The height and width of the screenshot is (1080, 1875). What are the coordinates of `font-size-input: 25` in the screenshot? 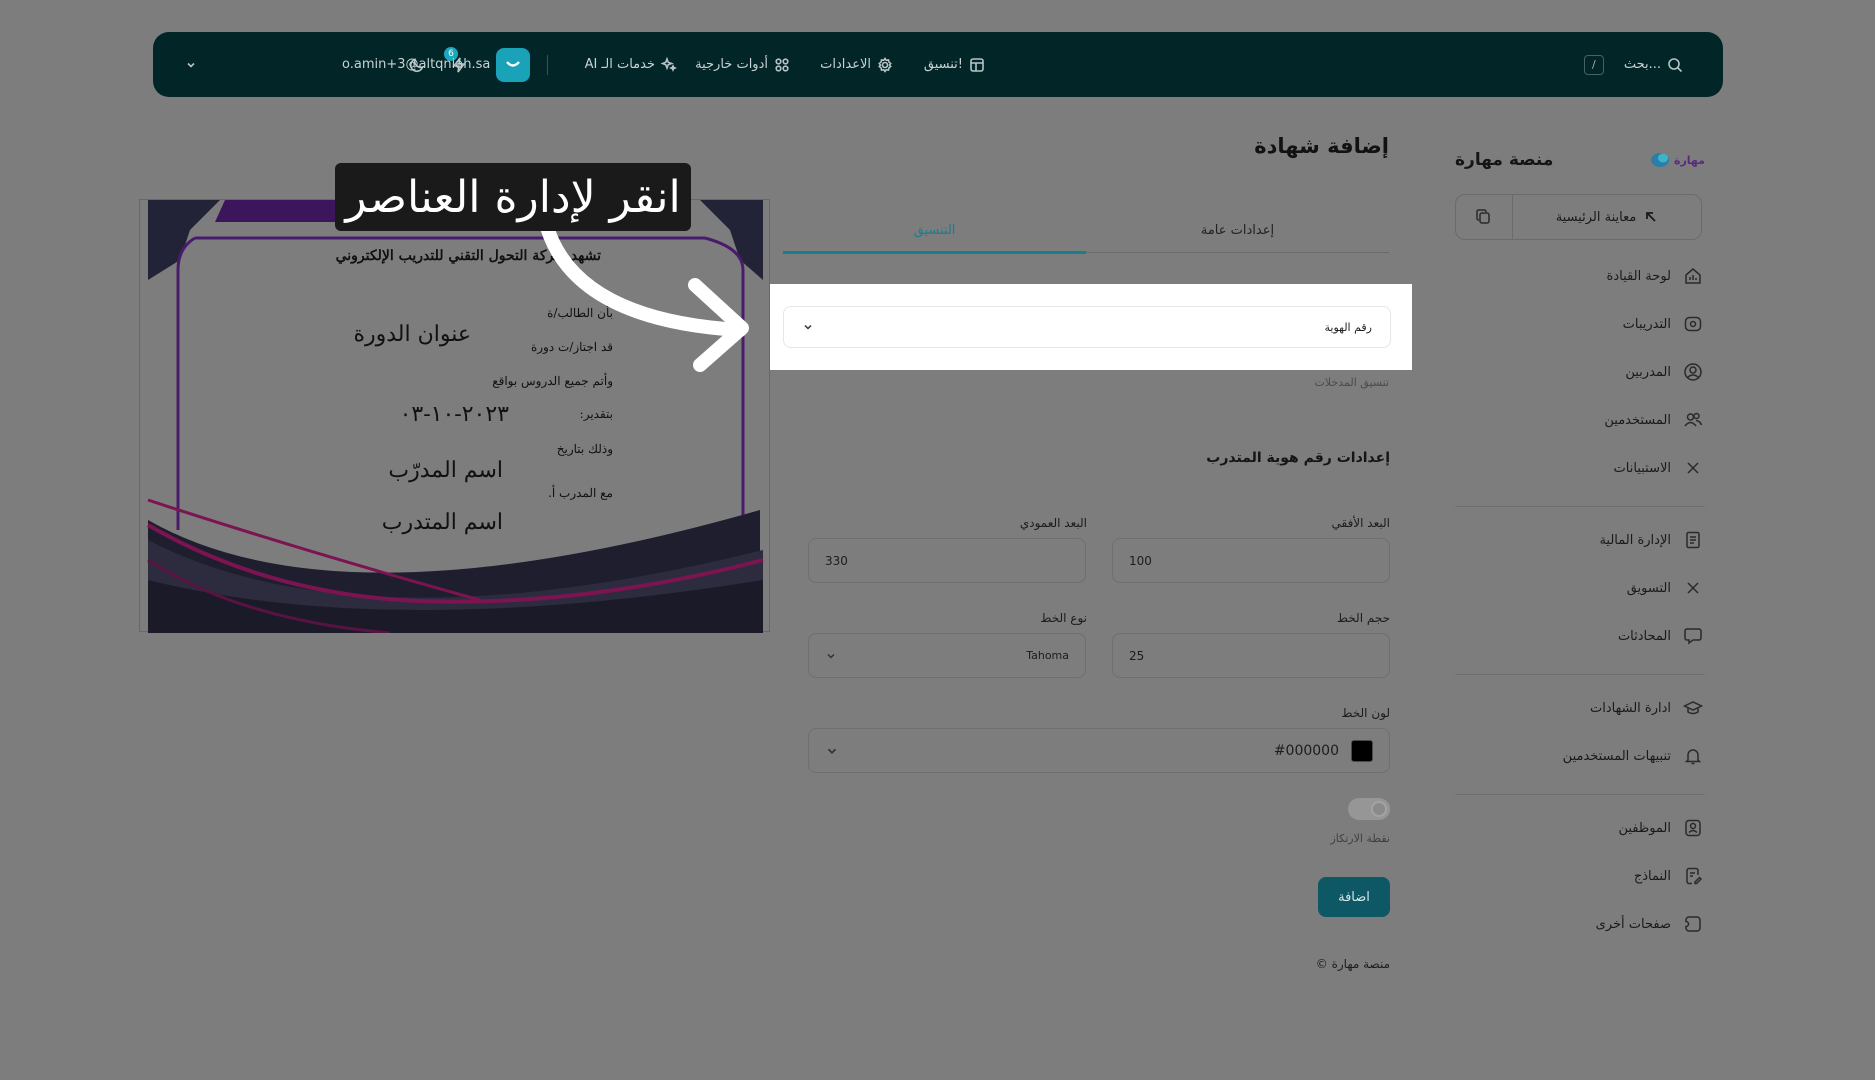 It's located at (1251, 655).